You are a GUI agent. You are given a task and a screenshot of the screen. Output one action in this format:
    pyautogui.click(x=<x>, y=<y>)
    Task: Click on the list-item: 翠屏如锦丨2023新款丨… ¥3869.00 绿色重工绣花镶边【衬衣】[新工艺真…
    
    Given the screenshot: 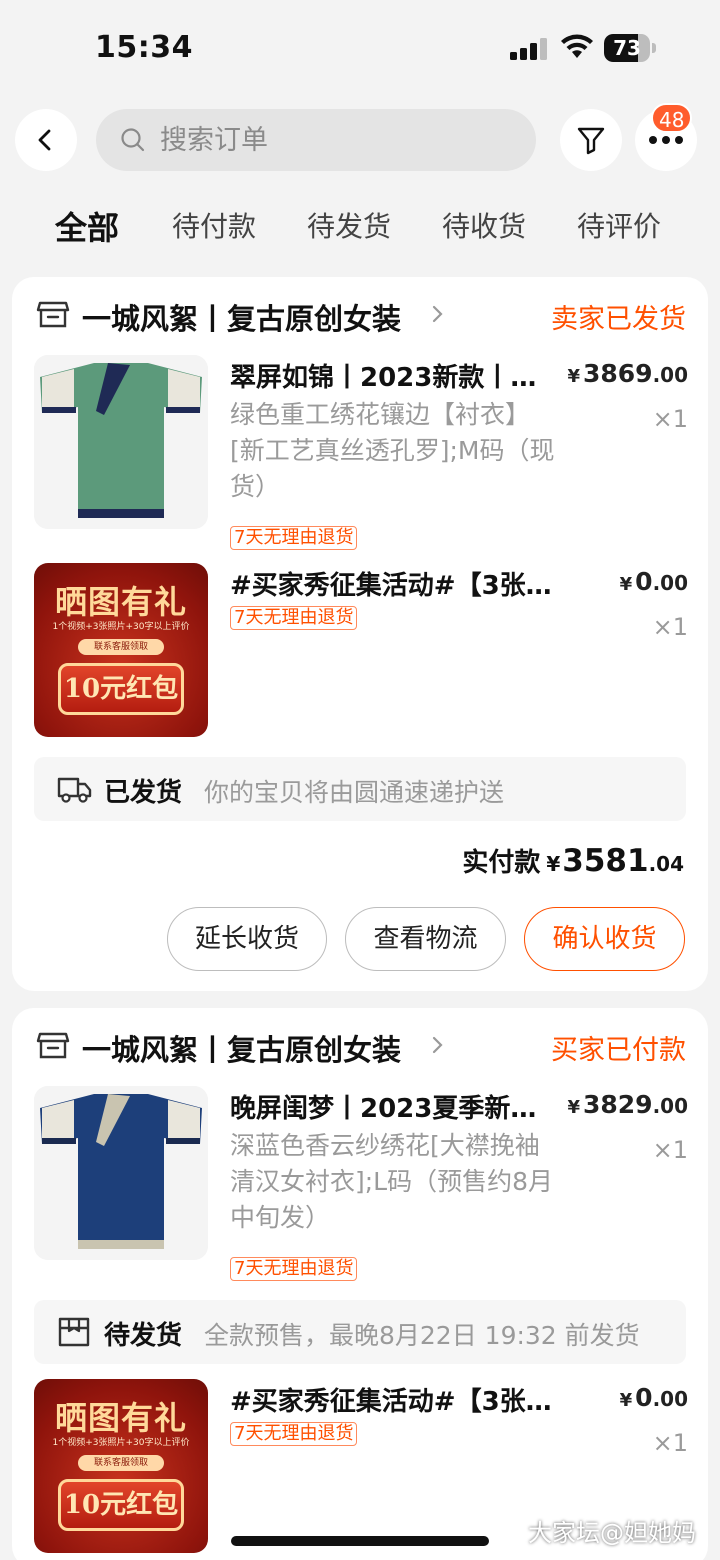 What is the action you would take?
    pyautogui.click(x=364, y=454)
    